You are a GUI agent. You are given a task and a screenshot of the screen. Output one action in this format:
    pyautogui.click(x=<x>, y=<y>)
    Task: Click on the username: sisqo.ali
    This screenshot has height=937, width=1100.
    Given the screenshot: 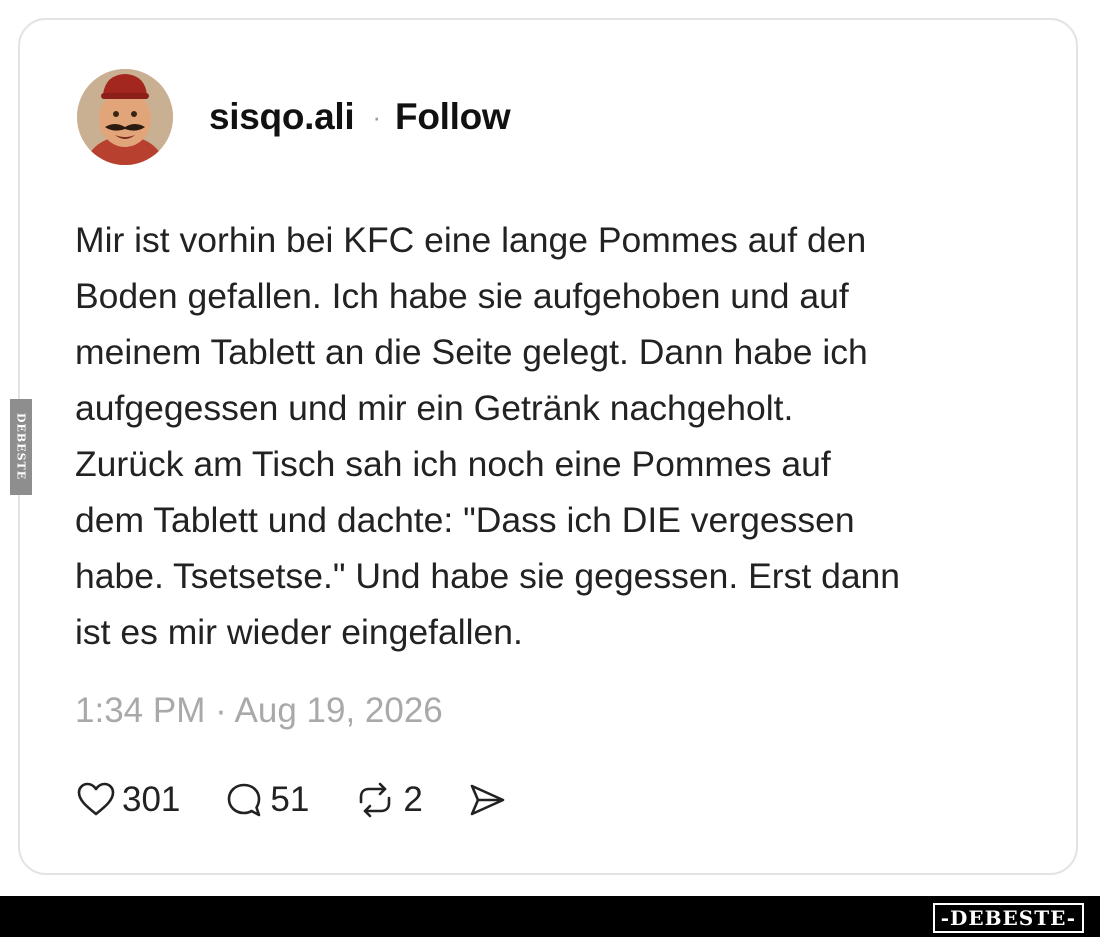 What is the action you would take?
    pyautogui.click(x=282, y=117)
    